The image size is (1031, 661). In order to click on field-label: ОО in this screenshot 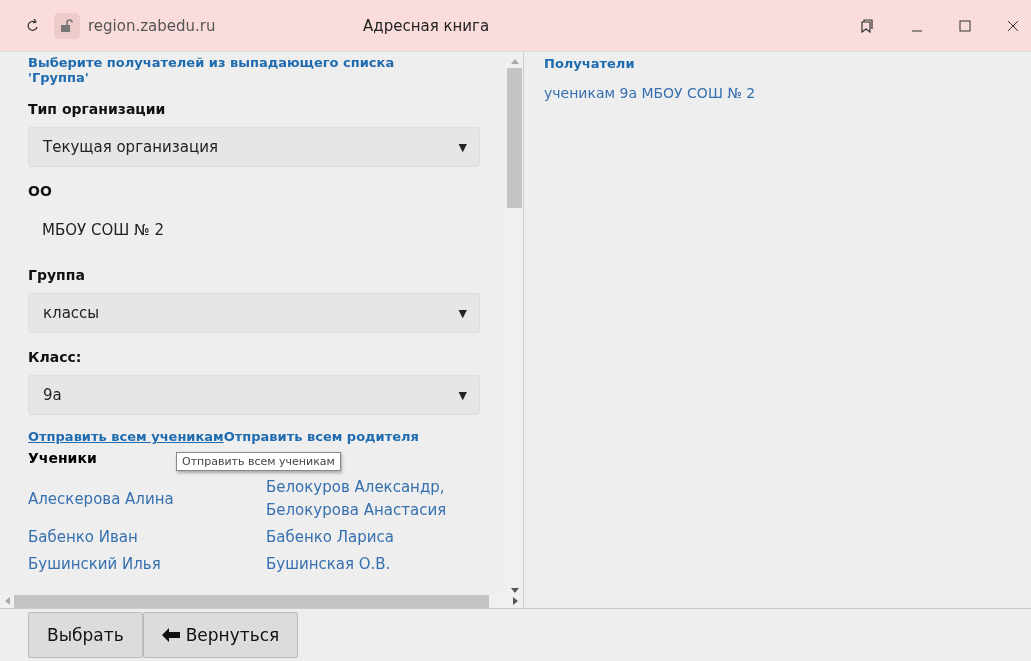, I will do `click(40, 191)`.